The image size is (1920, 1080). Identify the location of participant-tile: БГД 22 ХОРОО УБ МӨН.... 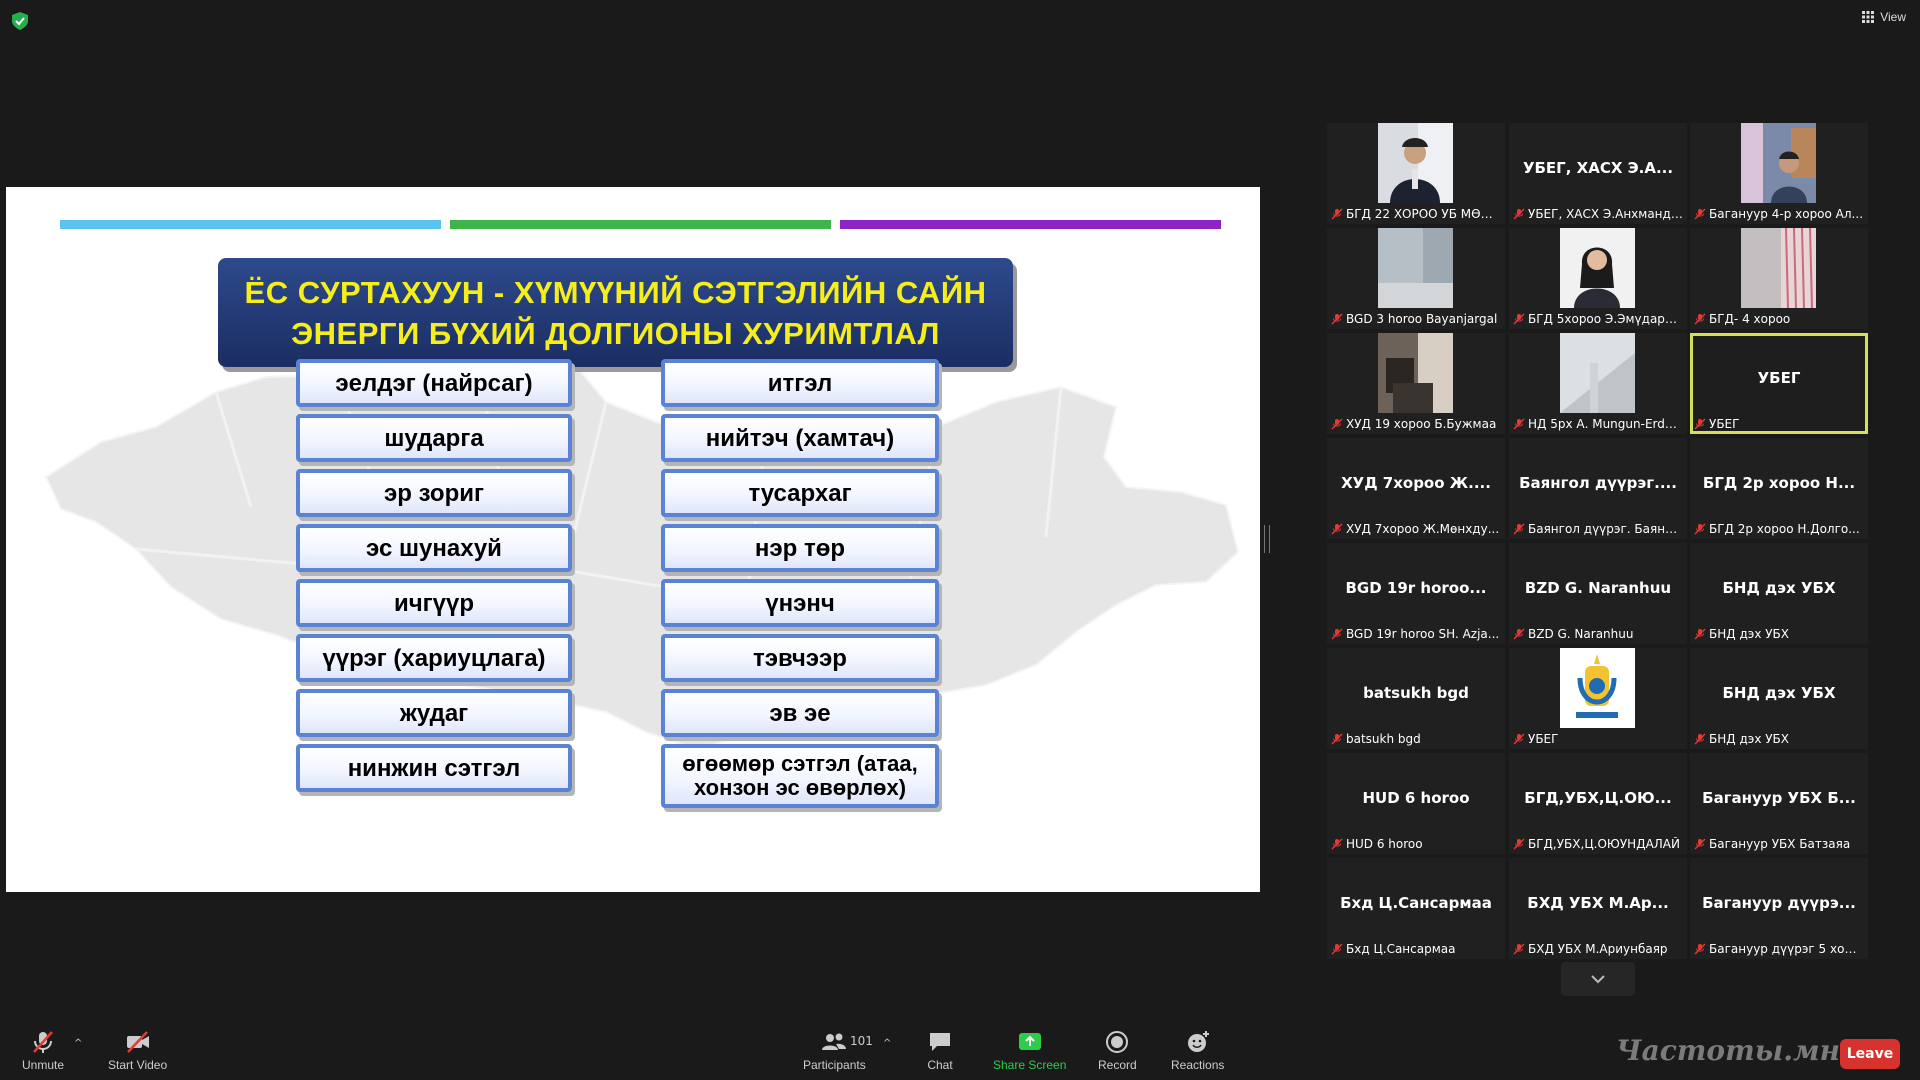
(1416, 173).